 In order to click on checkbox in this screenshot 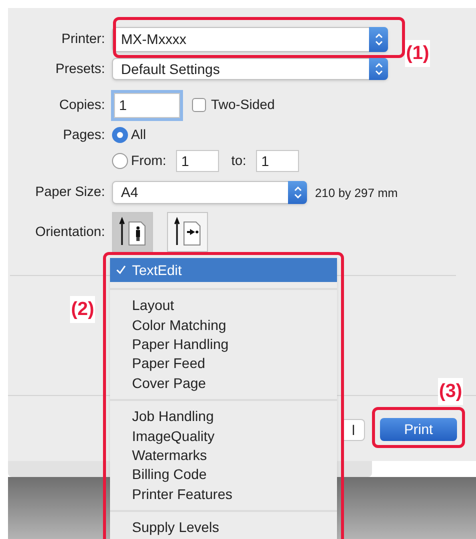, I will do `click(199, 105)`.